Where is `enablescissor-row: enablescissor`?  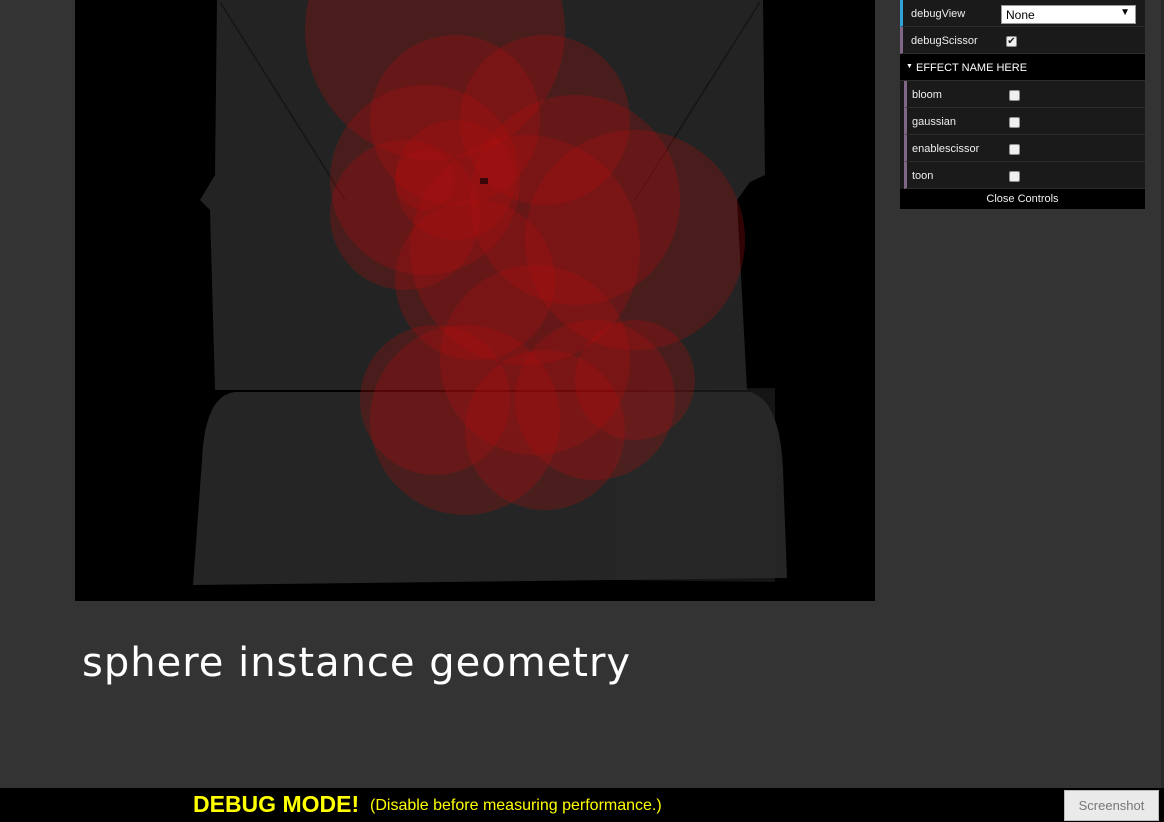 enablescissor-row: enablescissor is located at coordinates (1024, 148).